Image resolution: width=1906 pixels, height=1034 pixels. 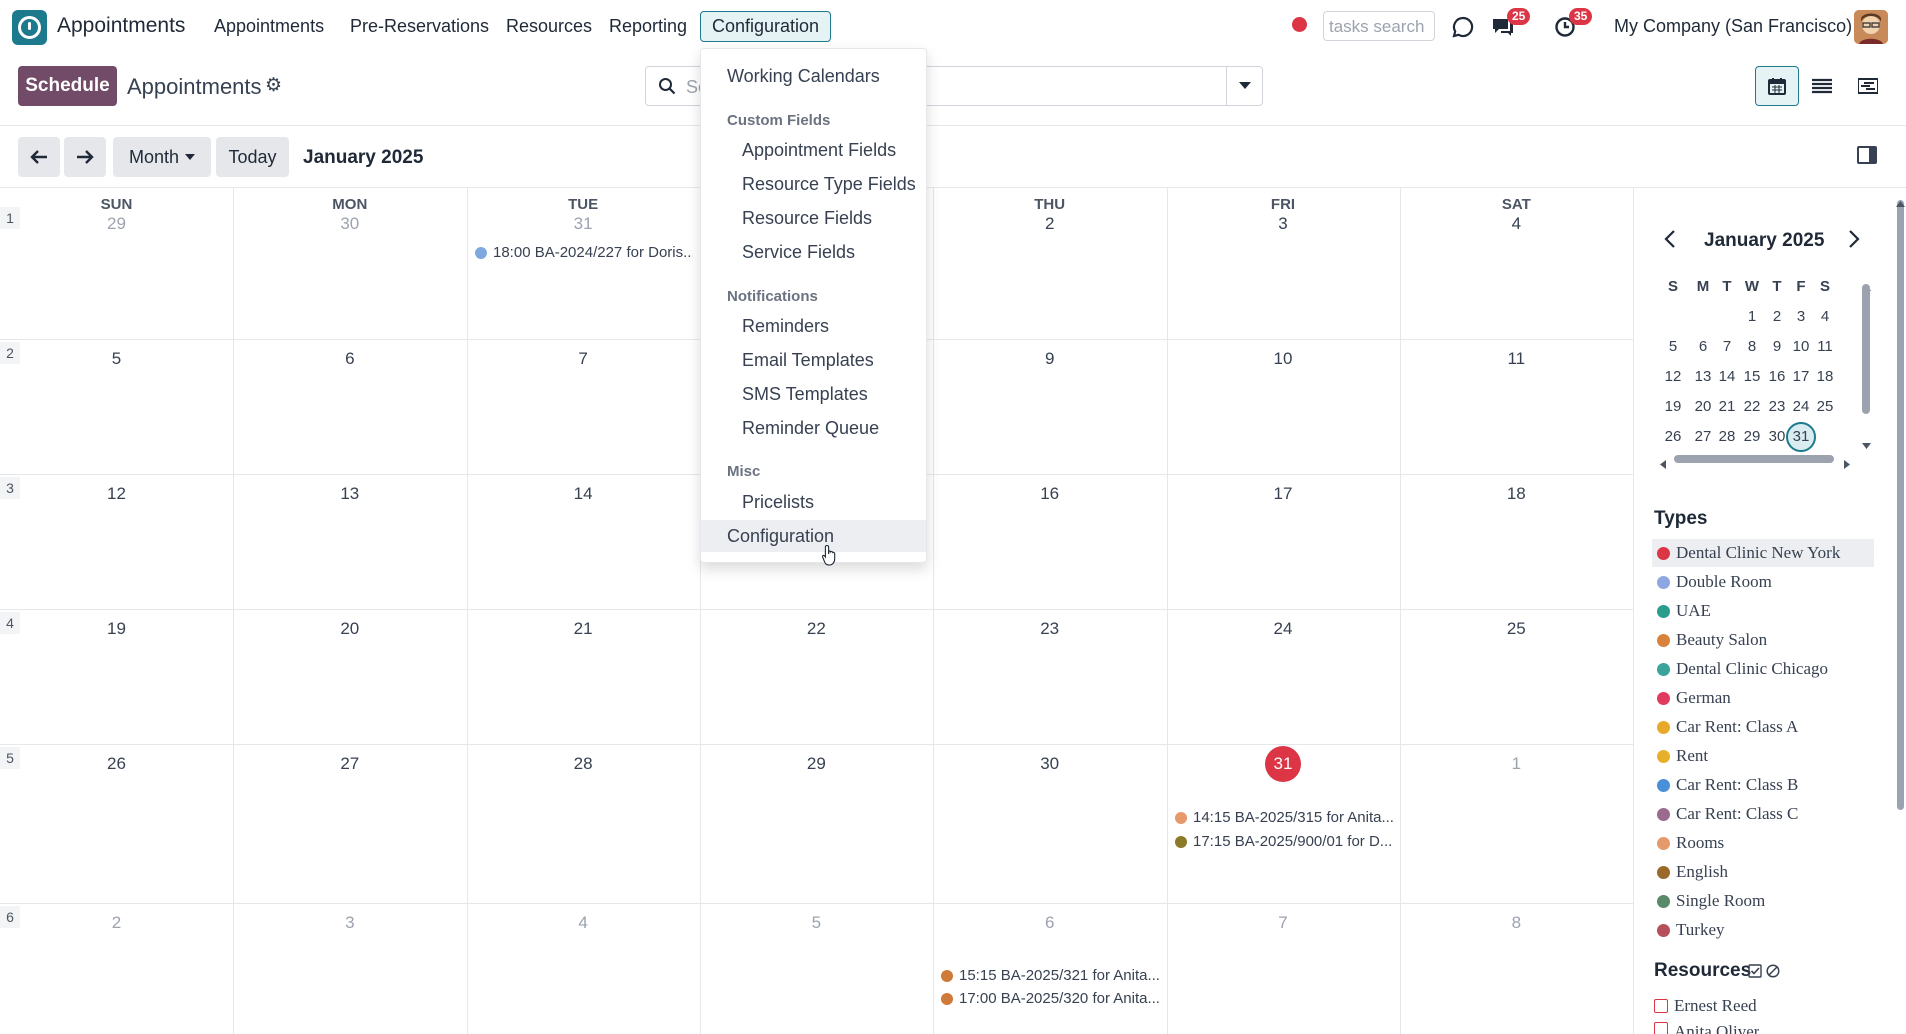 I want to click on day-cell: 29, so click(x=816, y=764).